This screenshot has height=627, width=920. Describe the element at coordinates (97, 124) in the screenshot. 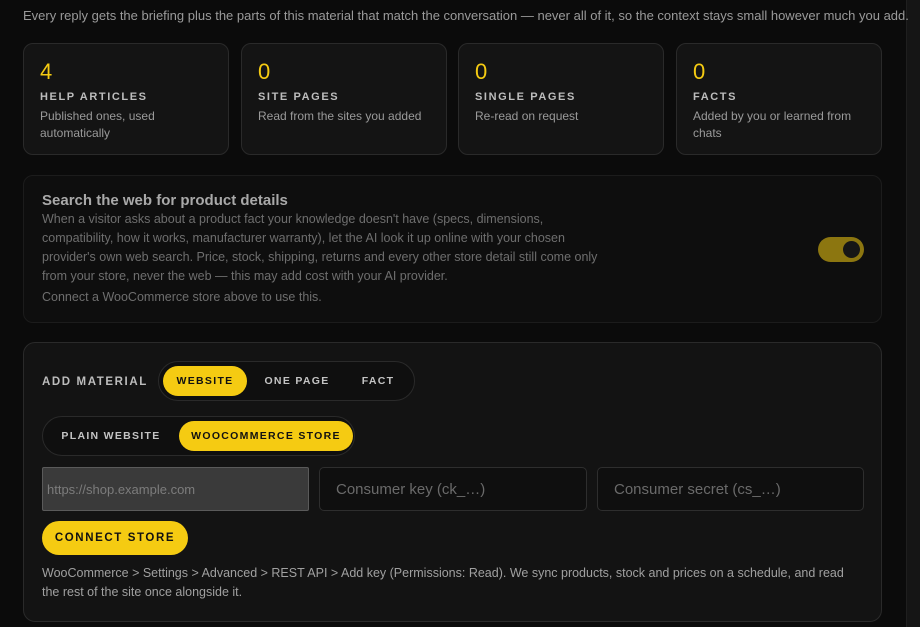

I see `stat-desc: Published ones, used automatically` at that location.